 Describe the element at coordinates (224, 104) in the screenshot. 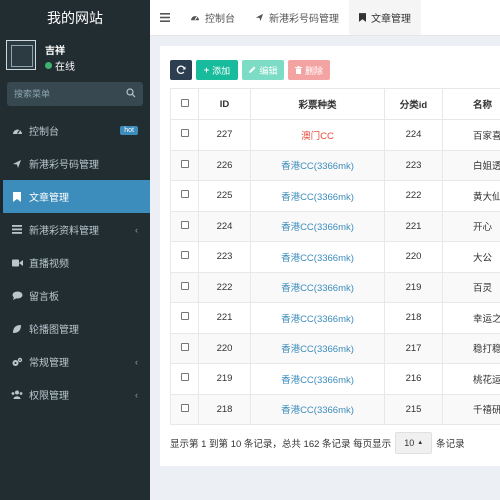

I see `column-header-id: ID` at that location.